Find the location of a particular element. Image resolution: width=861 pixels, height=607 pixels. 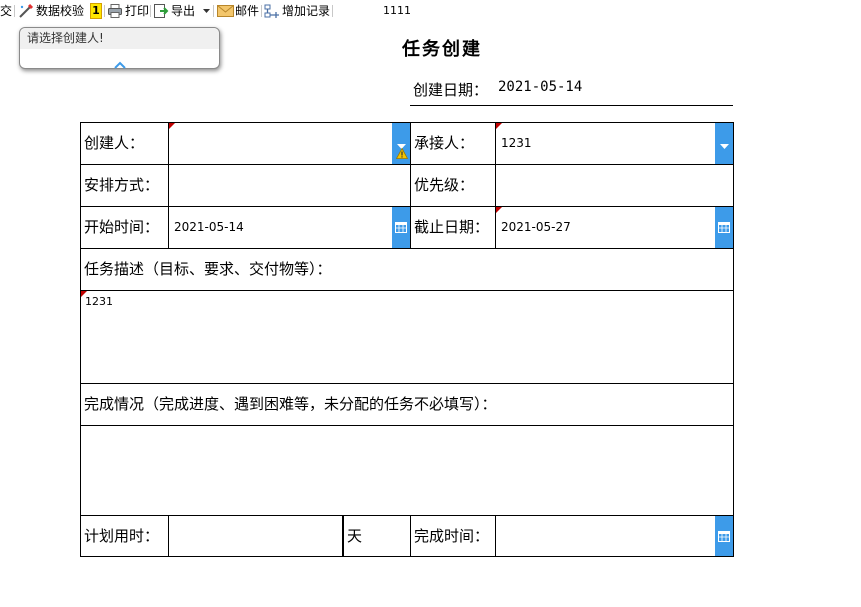

priority-value is located at coordinates (498, 185).